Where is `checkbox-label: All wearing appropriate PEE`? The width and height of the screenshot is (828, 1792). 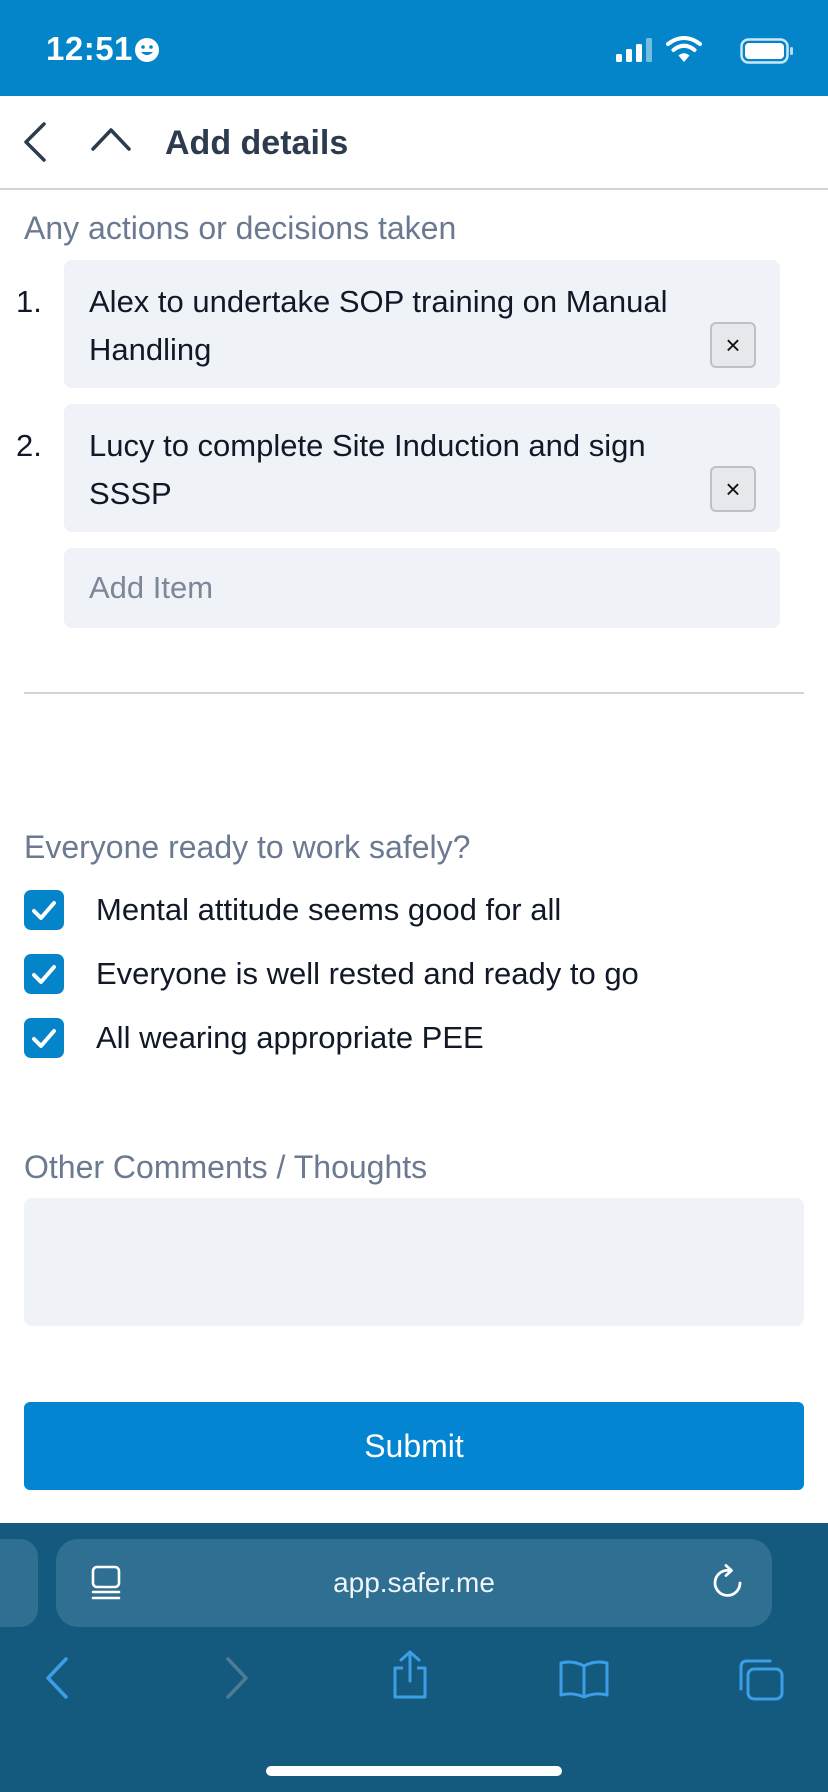
checkbox-label: All wearing appropriate PEE is located at coordinates (290, 1038).